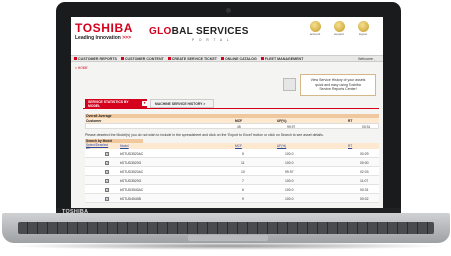 The image size is (451, 256). Describe the element at coordinates (226, 246) in the screenshot. I see `laptop-shadow` at that location.